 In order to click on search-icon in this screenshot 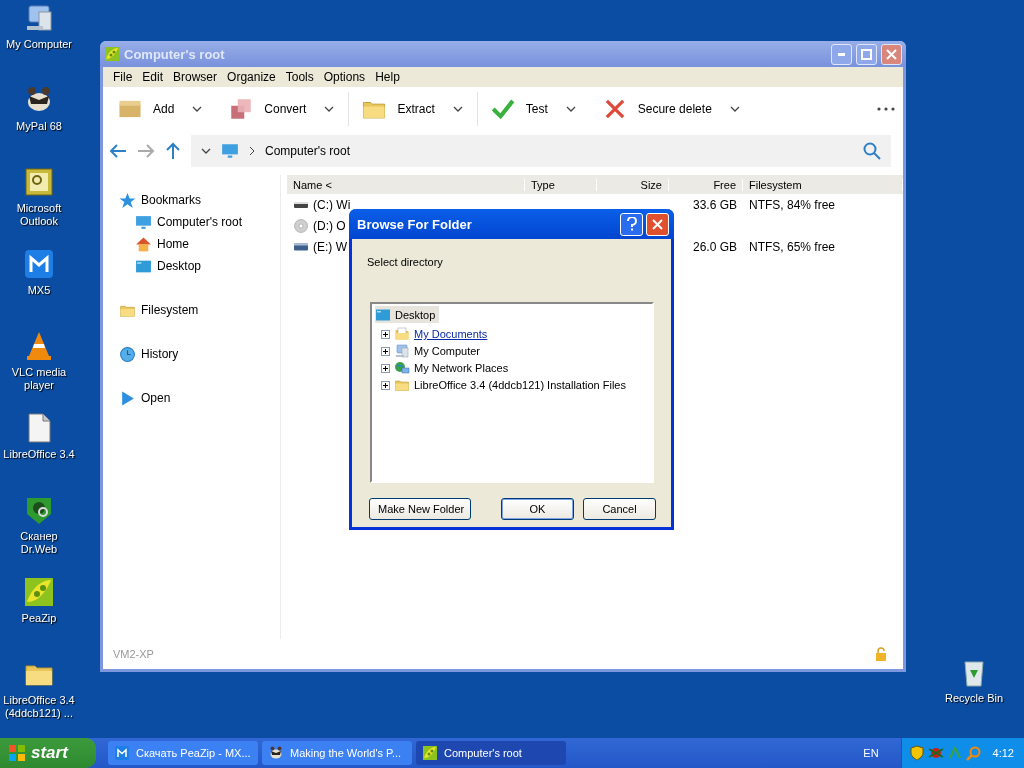, I will do `click(872, 151)`.